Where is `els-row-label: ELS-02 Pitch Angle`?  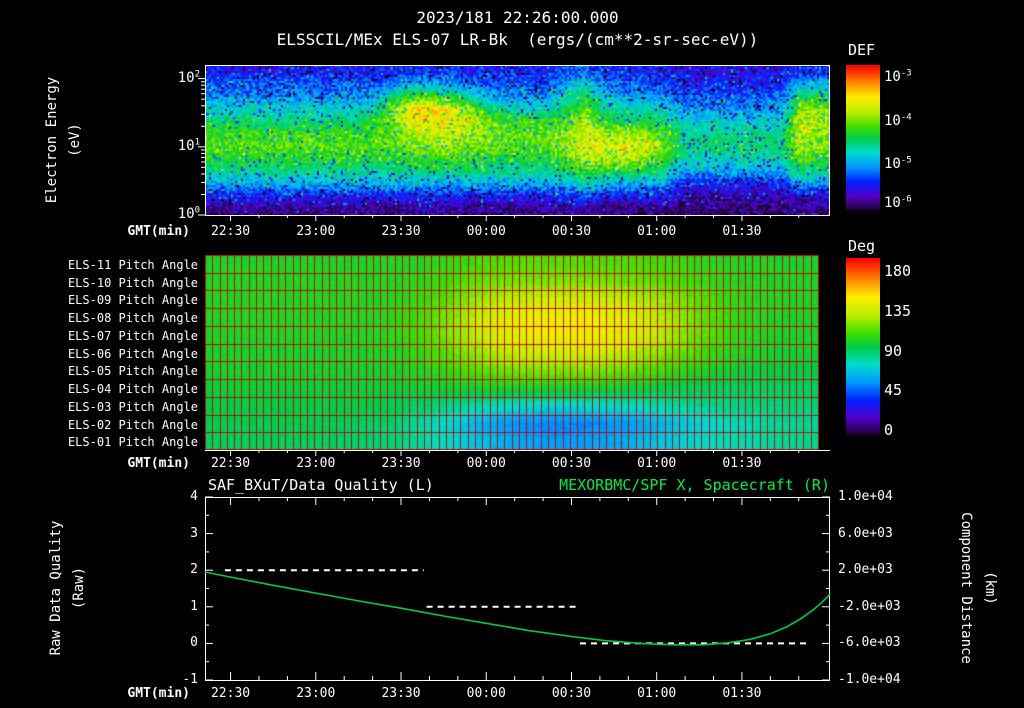
els-row-label: ELS-02 Pitch Angle is located at coordinates (132, 424).